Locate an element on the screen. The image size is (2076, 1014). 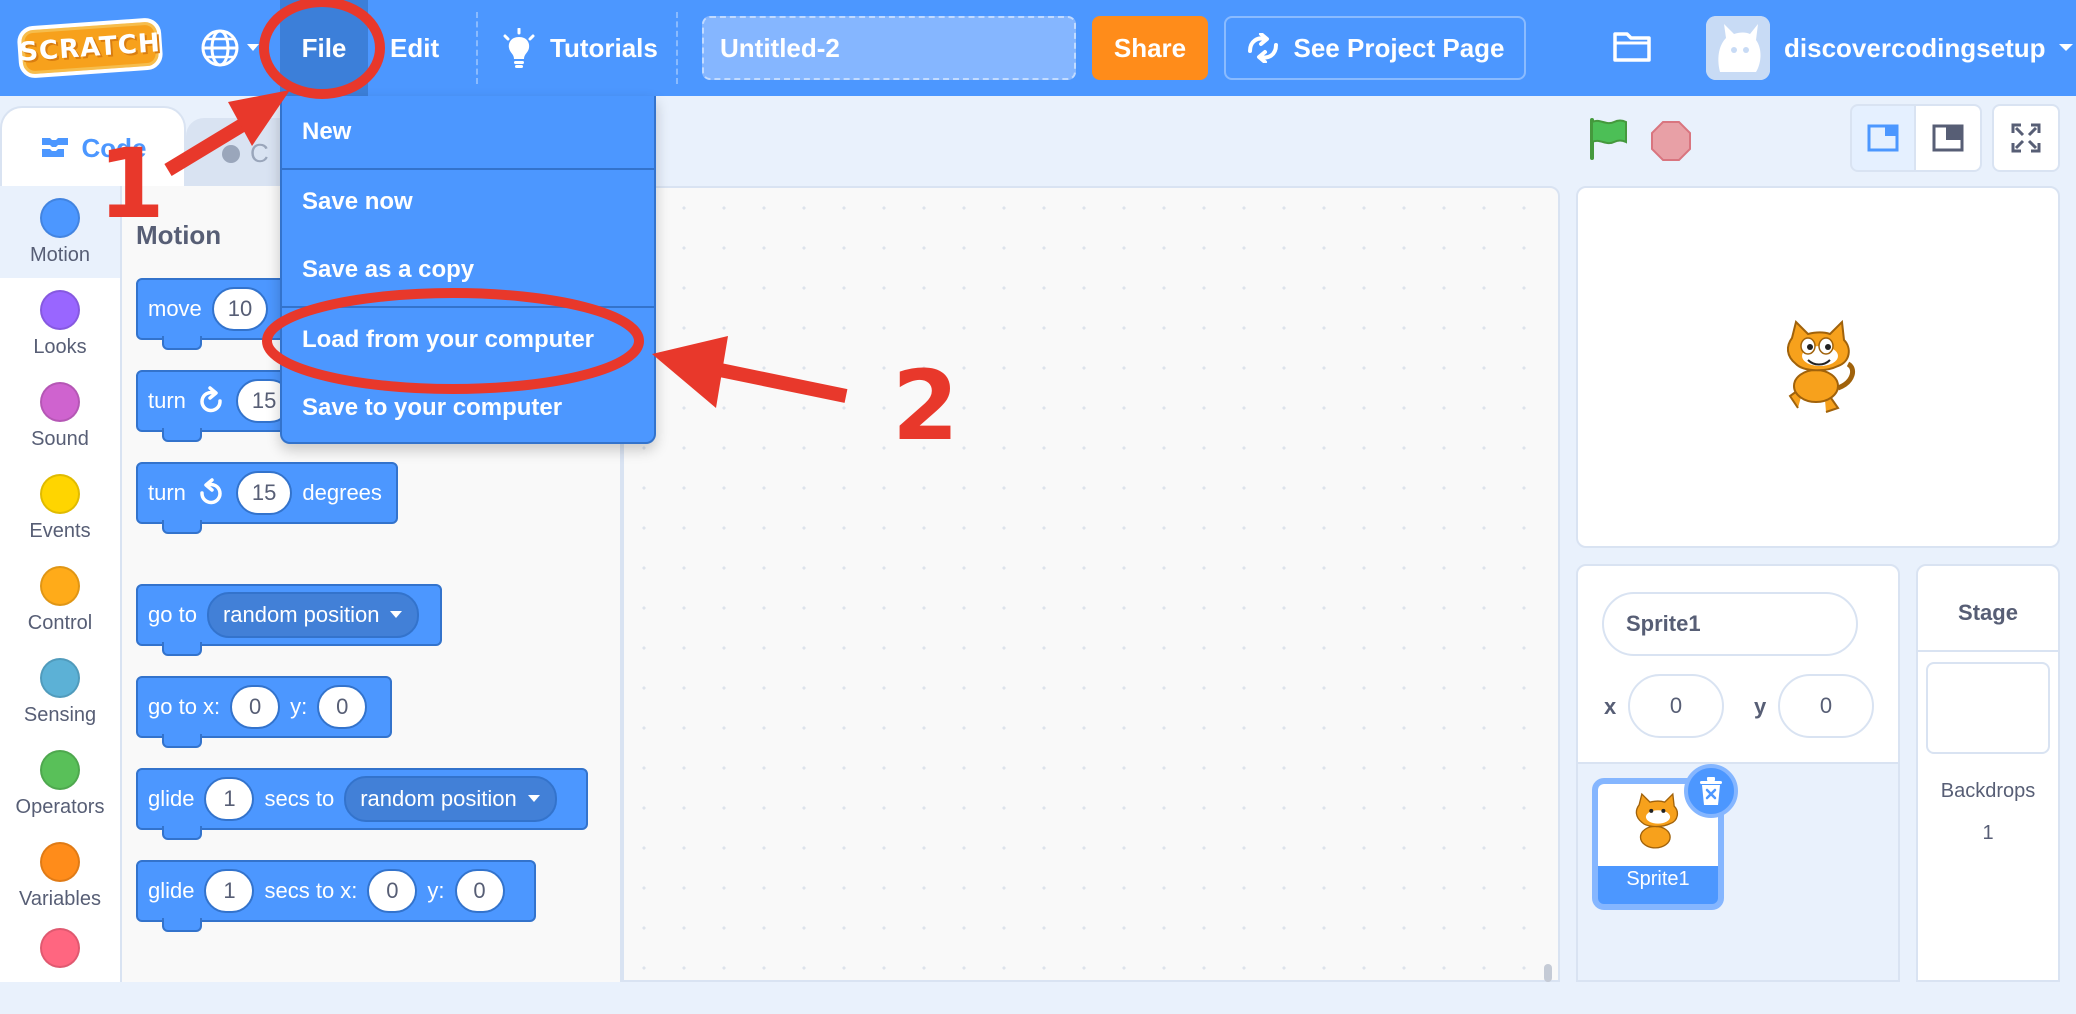
block-label: y: is located at coordinates (436, 890).